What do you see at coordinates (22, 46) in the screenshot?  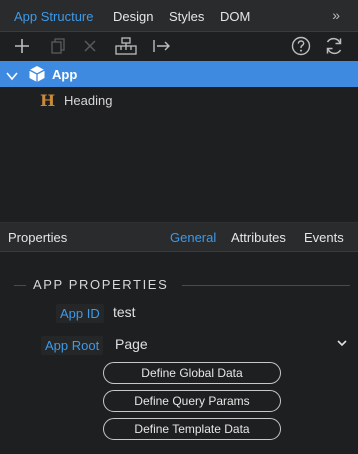 I see `add-icon` at bounding box center [22, 46].